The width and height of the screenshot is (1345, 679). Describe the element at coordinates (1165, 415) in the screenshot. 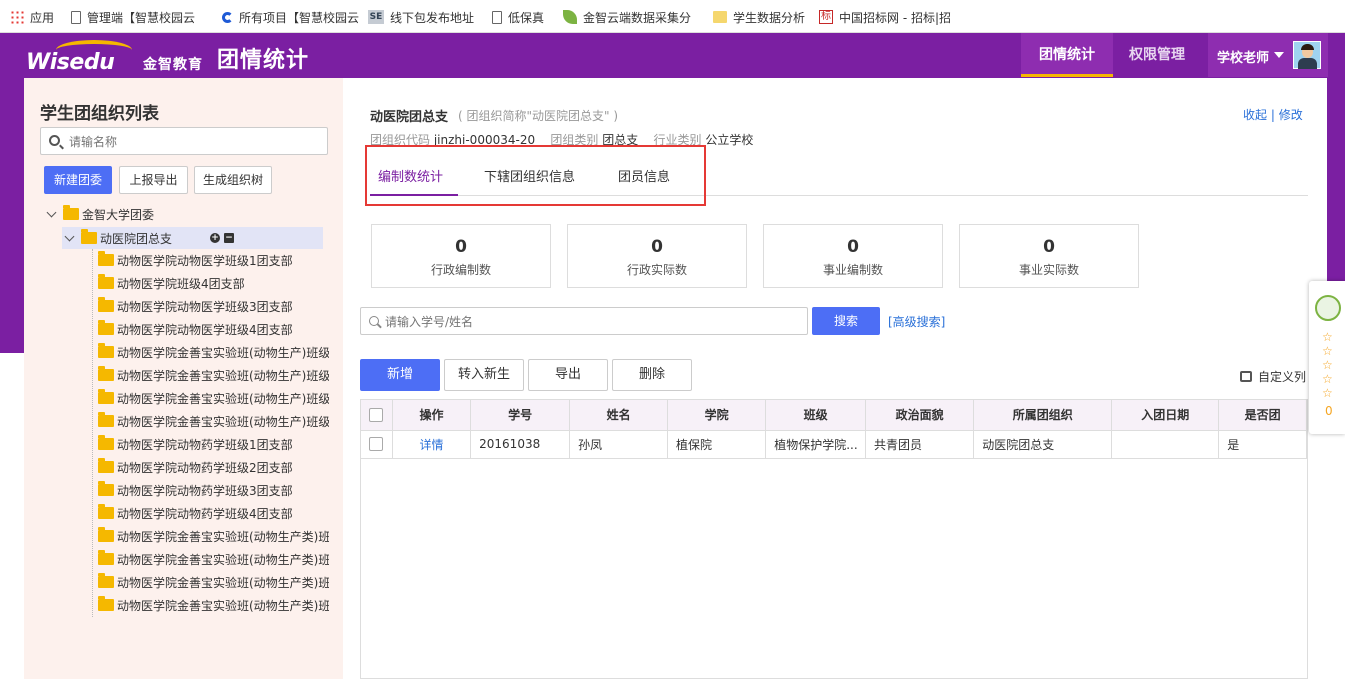

I see `column-header: 入团日期` at that location.